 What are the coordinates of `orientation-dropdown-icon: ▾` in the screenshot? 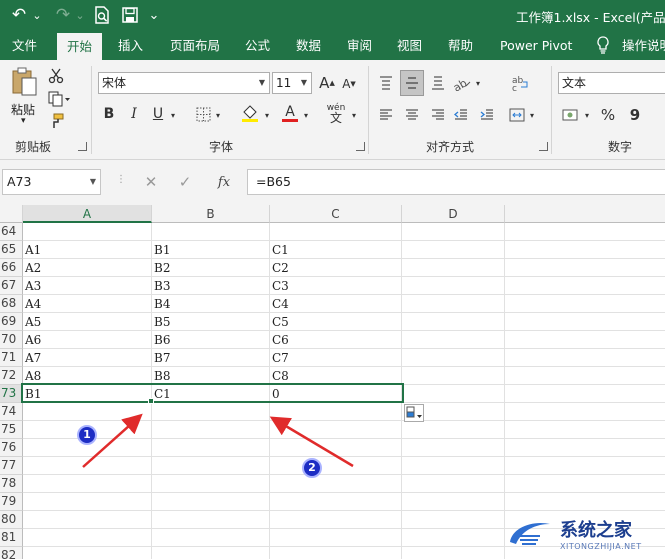 It's located at (478, 83).